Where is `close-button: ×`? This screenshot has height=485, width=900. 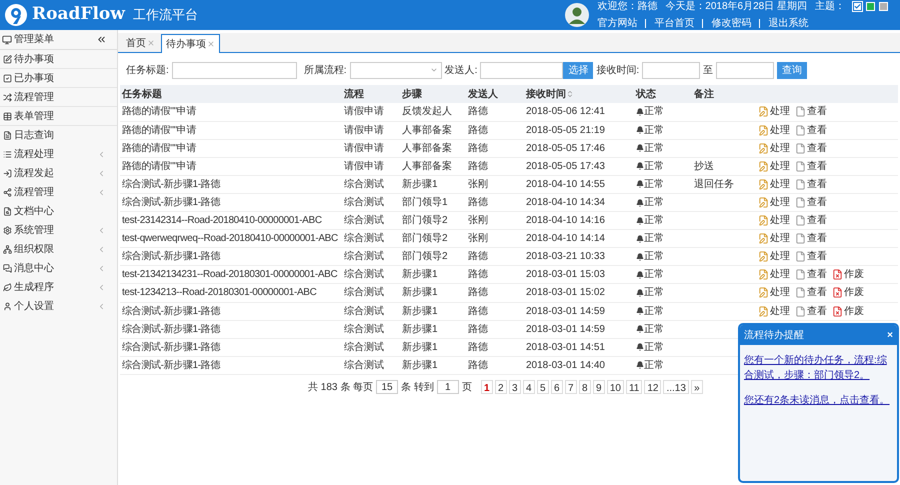 close-button: × is located at coordinates (890, 335).